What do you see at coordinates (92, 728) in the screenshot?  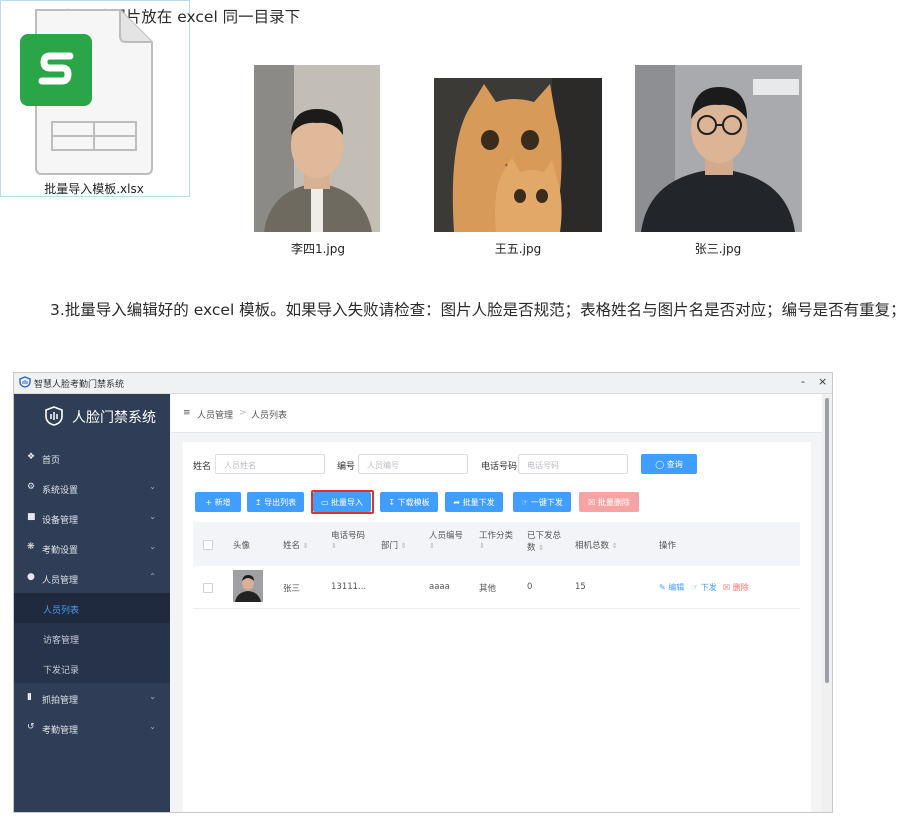 I see `sidebar-item-attendance: ↺ 考勤管理 ⌄` at bounding box center [92, 728].